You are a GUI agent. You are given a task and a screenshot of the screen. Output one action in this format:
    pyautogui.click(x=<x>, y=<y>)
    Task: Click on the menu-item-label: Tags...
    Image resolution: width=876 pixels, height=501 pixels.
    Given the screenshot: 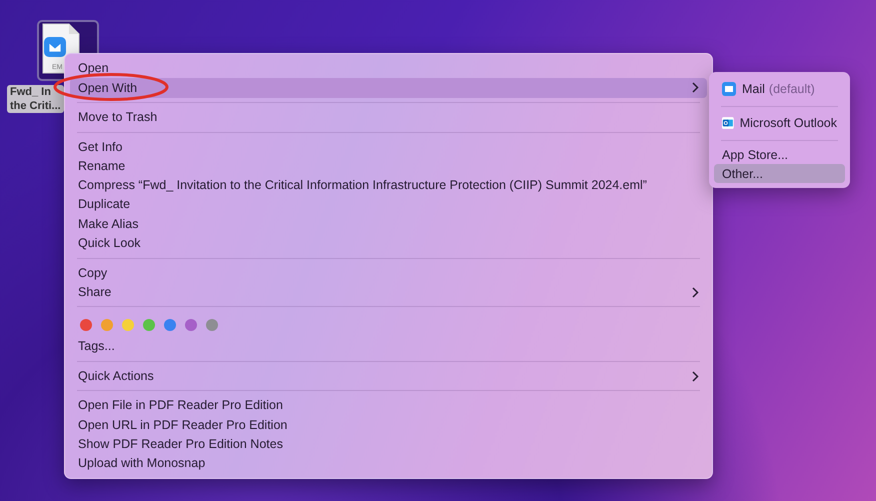 What is the action you would take?
    pyautogui.click(x=96, y=347)
    